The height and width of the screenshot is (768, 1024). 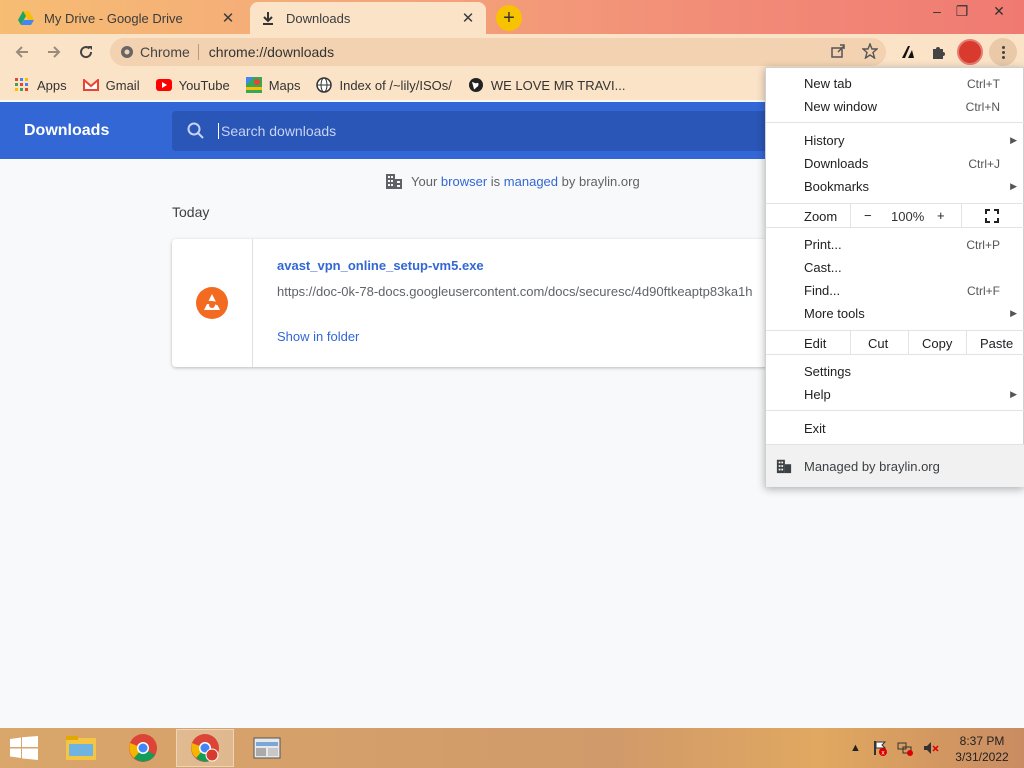 I want to click on menu-item-settings: Settings, so click(x=895, y=371).